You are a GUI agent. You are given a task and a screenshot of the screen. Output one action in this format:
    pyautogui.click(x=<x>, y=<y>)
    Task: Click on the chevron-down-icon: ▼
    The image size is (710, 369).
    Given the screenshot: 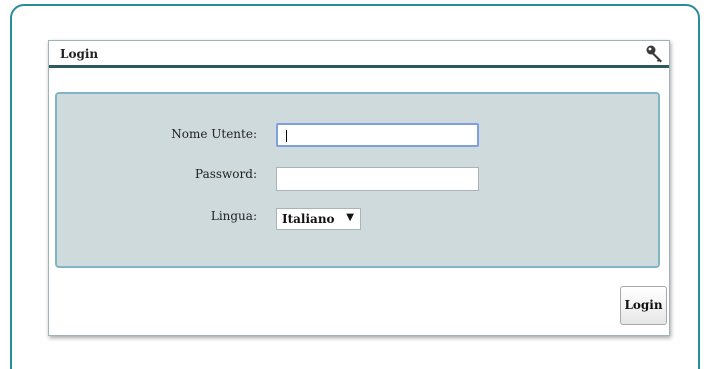 What is the action you would take?
    pyautogui.click(x=350, y=217)
    